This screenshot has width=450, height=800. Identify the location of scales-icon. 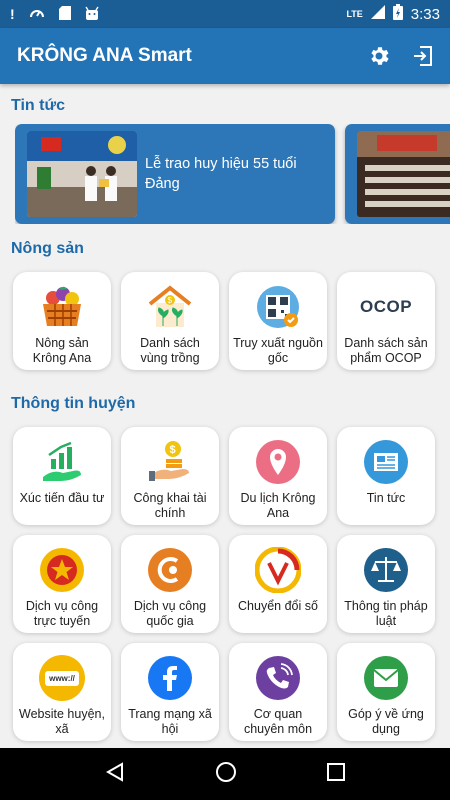
(386, 570).